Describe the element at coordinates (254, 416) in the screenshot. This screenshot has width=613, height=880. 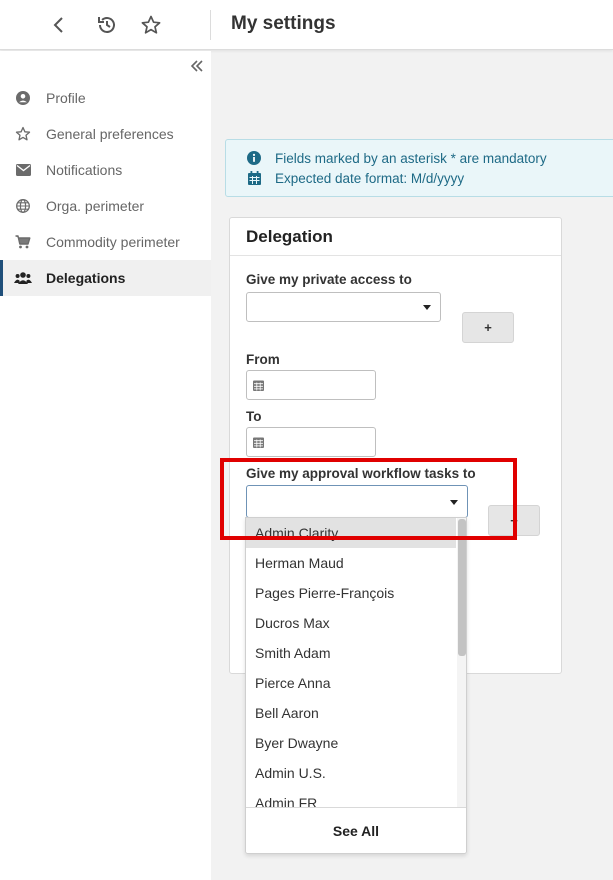
I see `to-label: To` at that location.